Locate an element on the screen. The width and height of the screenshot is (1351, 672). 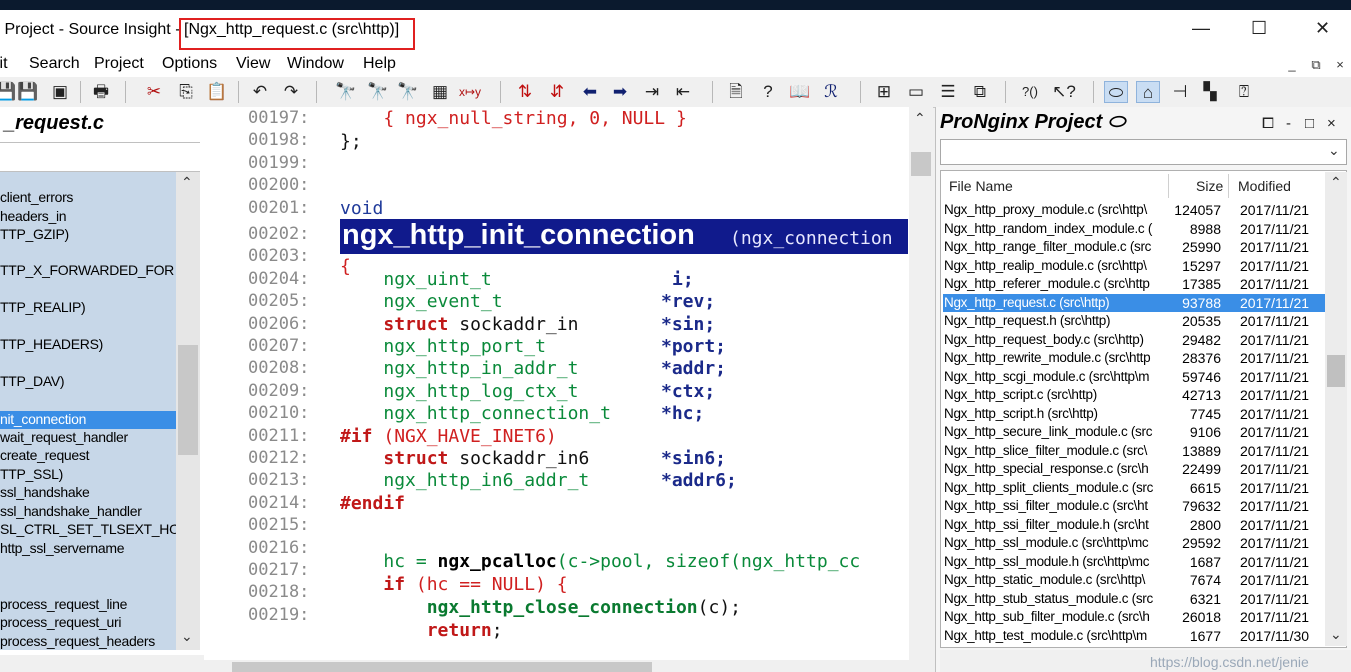
symbol-list-item: TTP_SSL) is located at coordinates (31, 474).